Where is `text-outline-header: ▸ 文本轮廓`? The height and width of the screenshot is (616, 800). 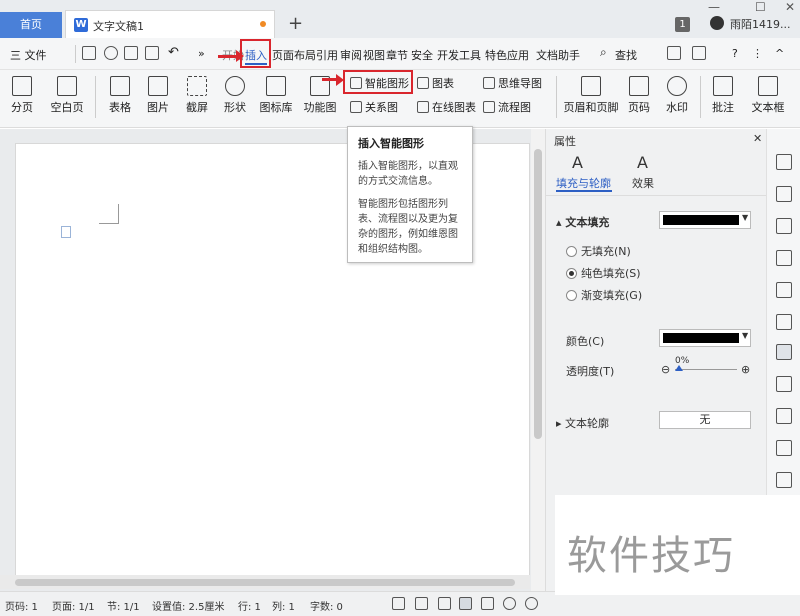 text-outline-header: ▸ 文本轮廓 is located at coordinates (582, 423).